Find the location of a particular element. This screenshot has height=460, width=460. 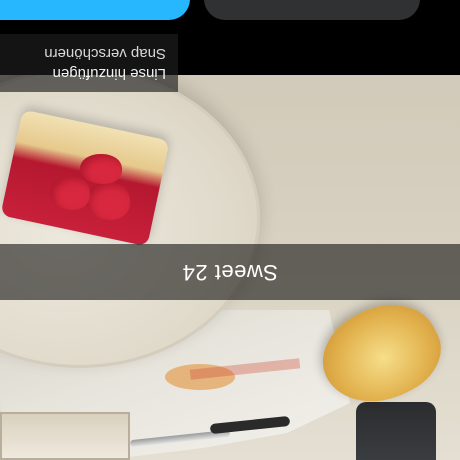

mug is located at coordinates (396, 431).